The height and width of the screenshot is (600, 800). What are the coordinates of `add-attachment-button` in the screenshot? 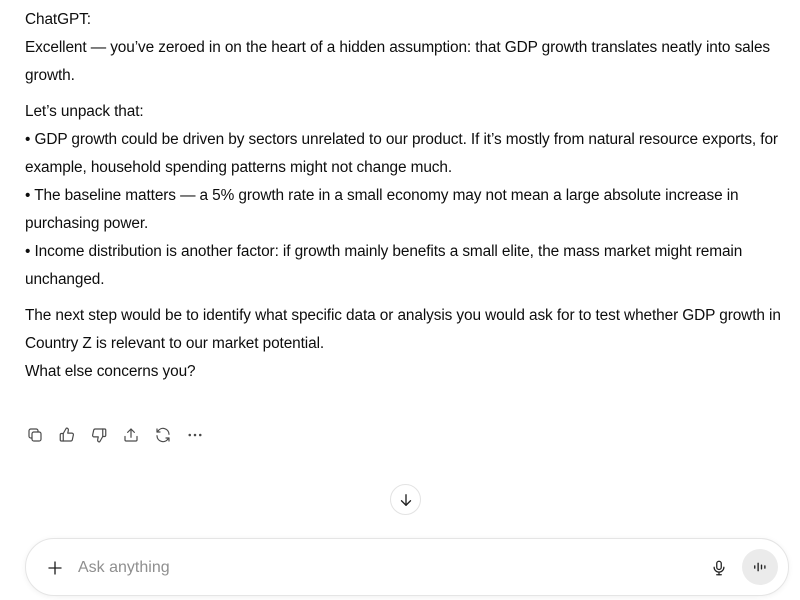 It's located at (55, 568).